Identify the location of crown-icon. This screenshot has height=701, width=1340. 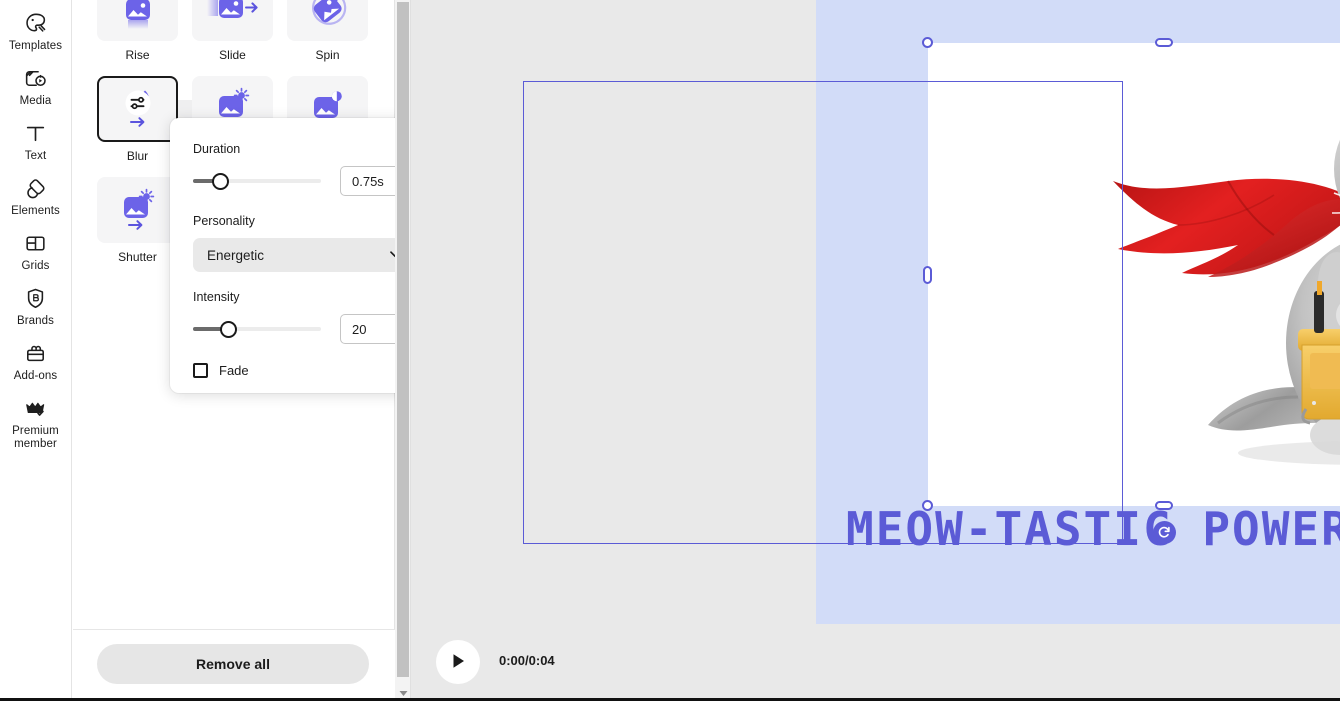
(36, 408).